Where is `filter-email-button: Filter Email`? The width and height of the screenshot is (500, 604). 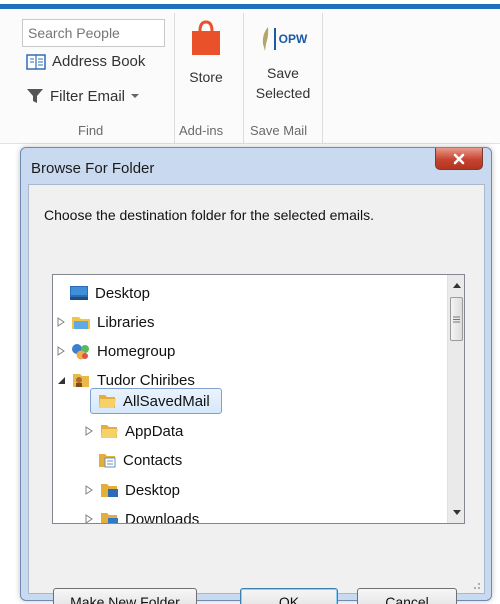 filter-email-button: Filter Email is located at coordinates (83, 96).